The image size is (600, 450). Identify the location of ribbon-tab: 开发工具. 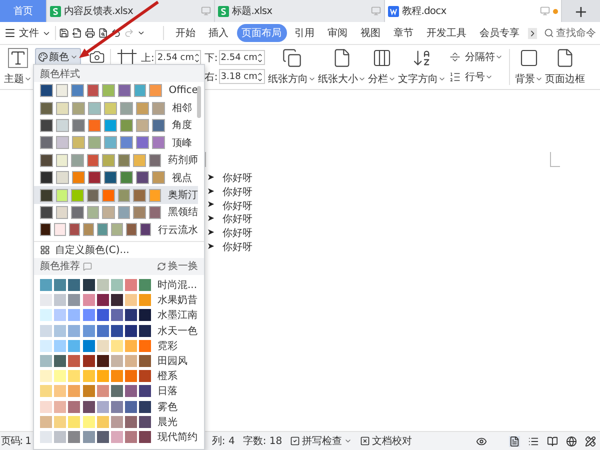
(447, 33).